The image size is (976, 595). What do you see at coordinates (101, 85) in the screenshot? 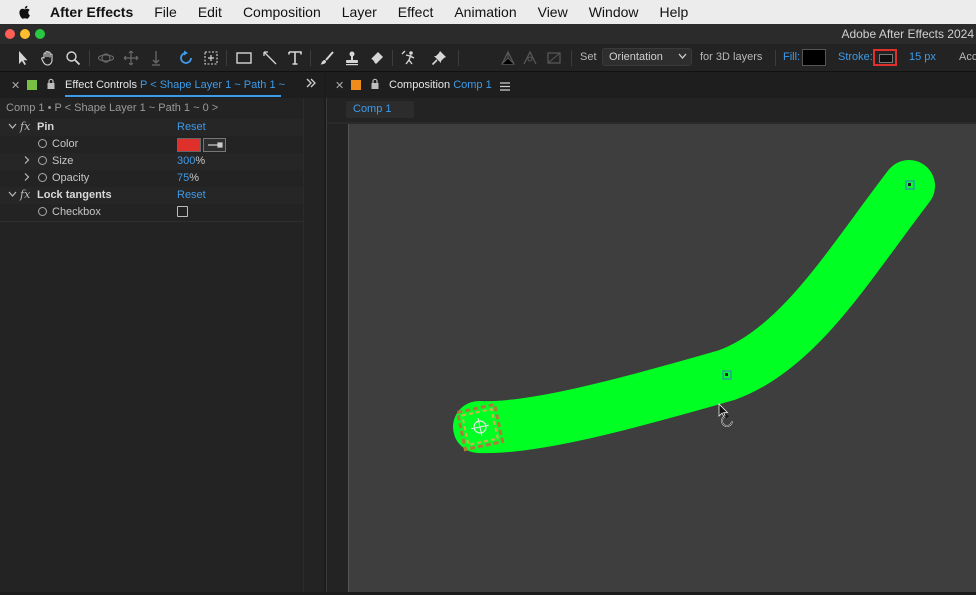
I see `effect-controls-tab-label: Effect Controls` at bounding box center [101, 85].